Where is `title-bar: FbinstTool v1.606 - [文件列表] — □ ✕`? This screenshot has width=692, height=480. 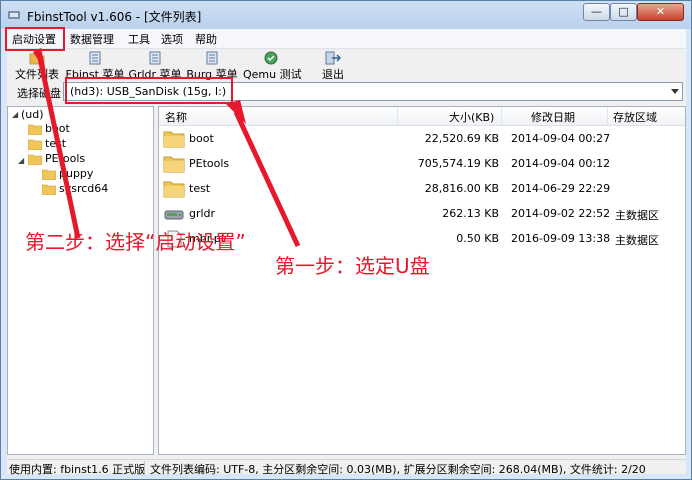 title-bar: FbinstTool v1.606 - [文件列表] — □ ✕ is located at coordinates (346, 15).